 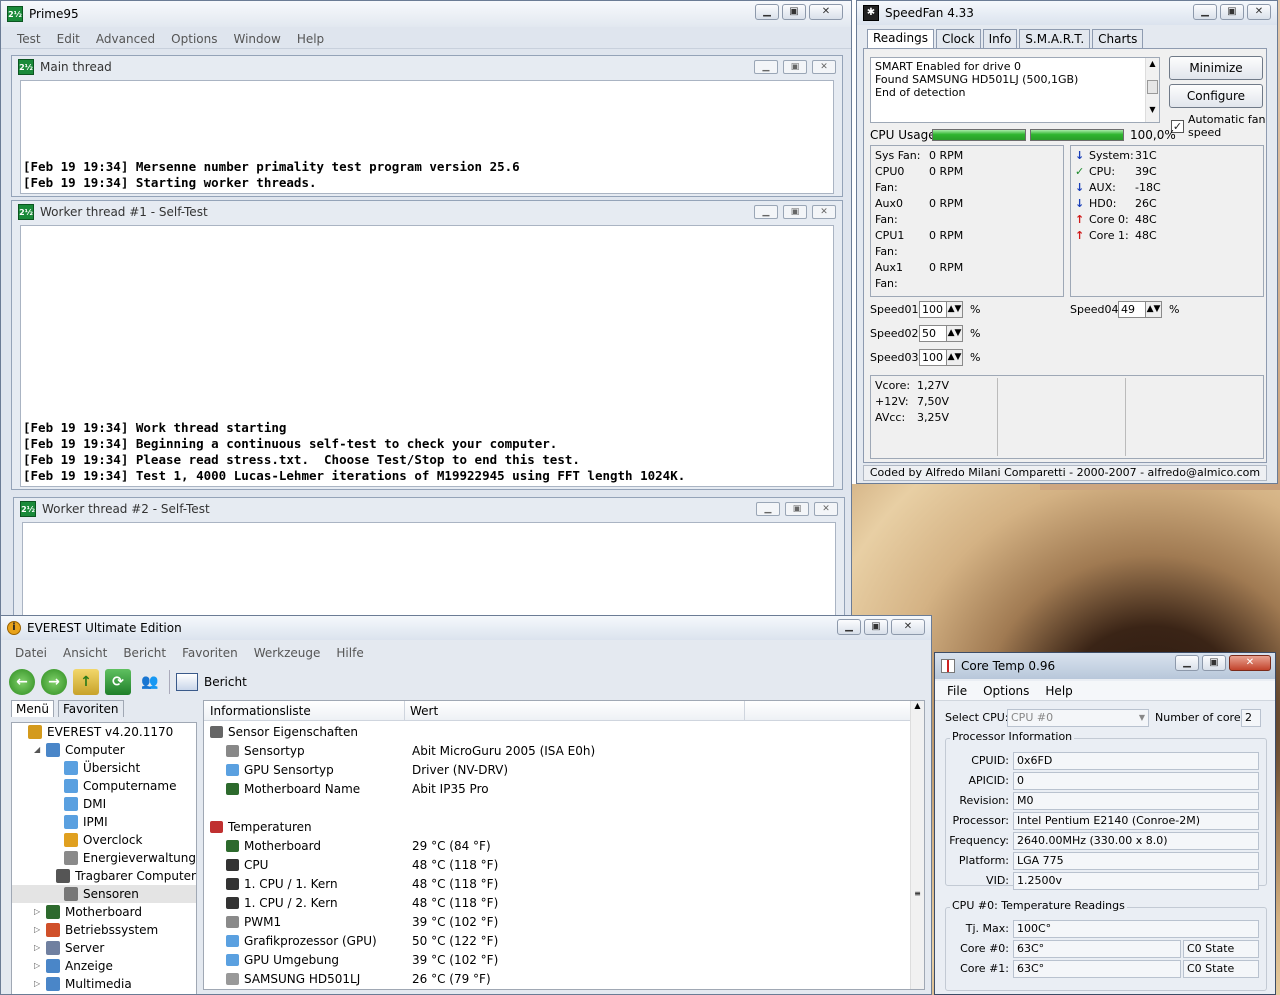 I want to click on up-folder-icon: ↑, so click(x=86, y=682).